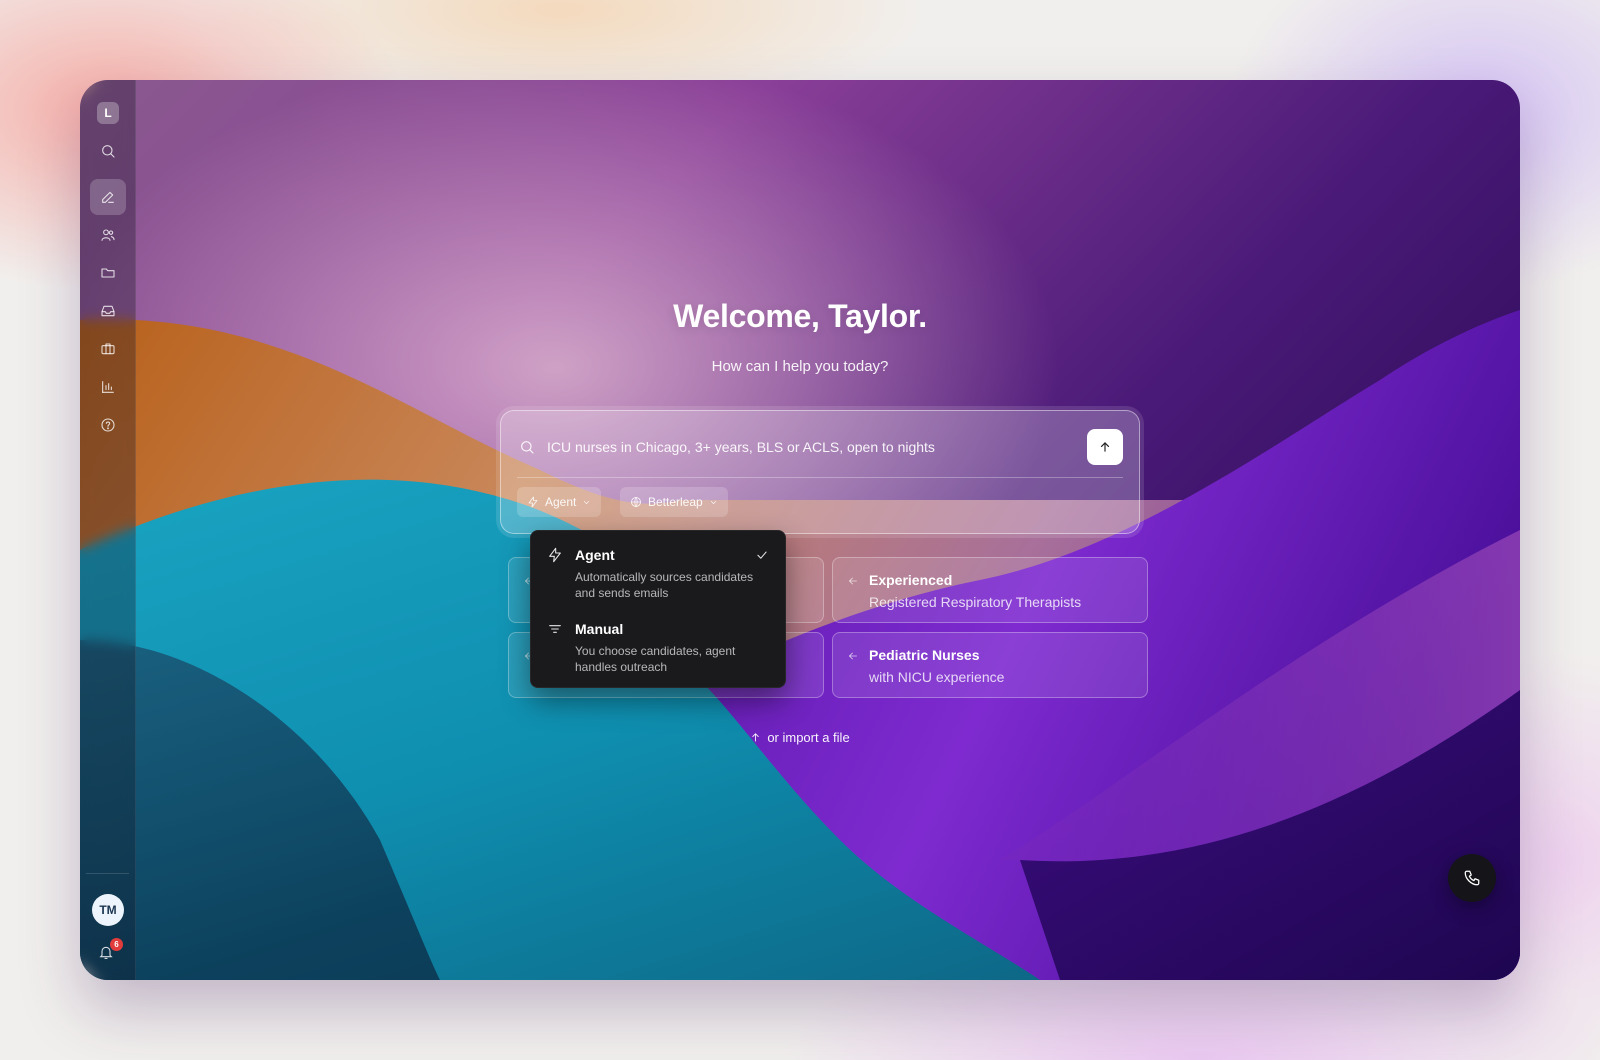  Describe the element at coordinates (924, 655) in the screenshot. I see `suggestion-title: Pediatric Nurses` at that location.